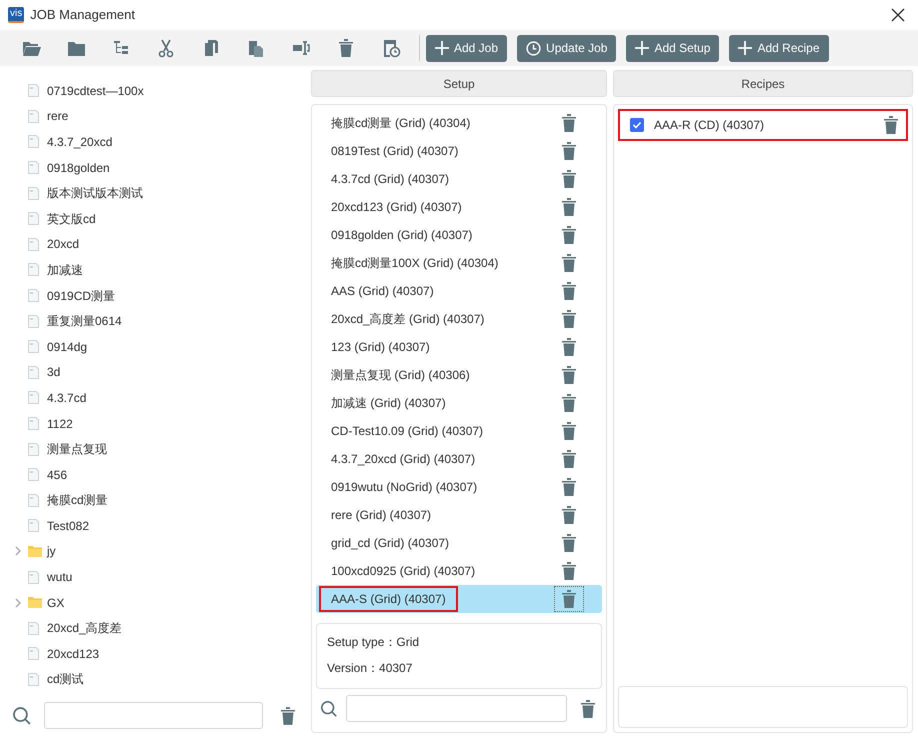 The width and height of the screenshot is (918, 737). I want to click on text-field, so click(763, 707).